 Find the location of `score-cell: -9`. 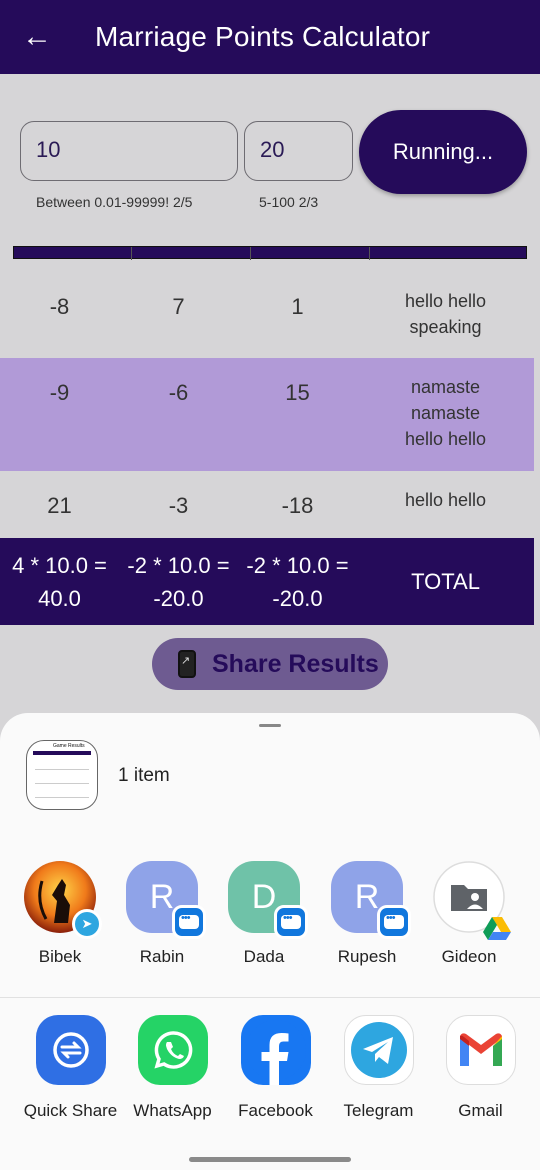

score-cell: -9 is located at coordinates (59, 392).